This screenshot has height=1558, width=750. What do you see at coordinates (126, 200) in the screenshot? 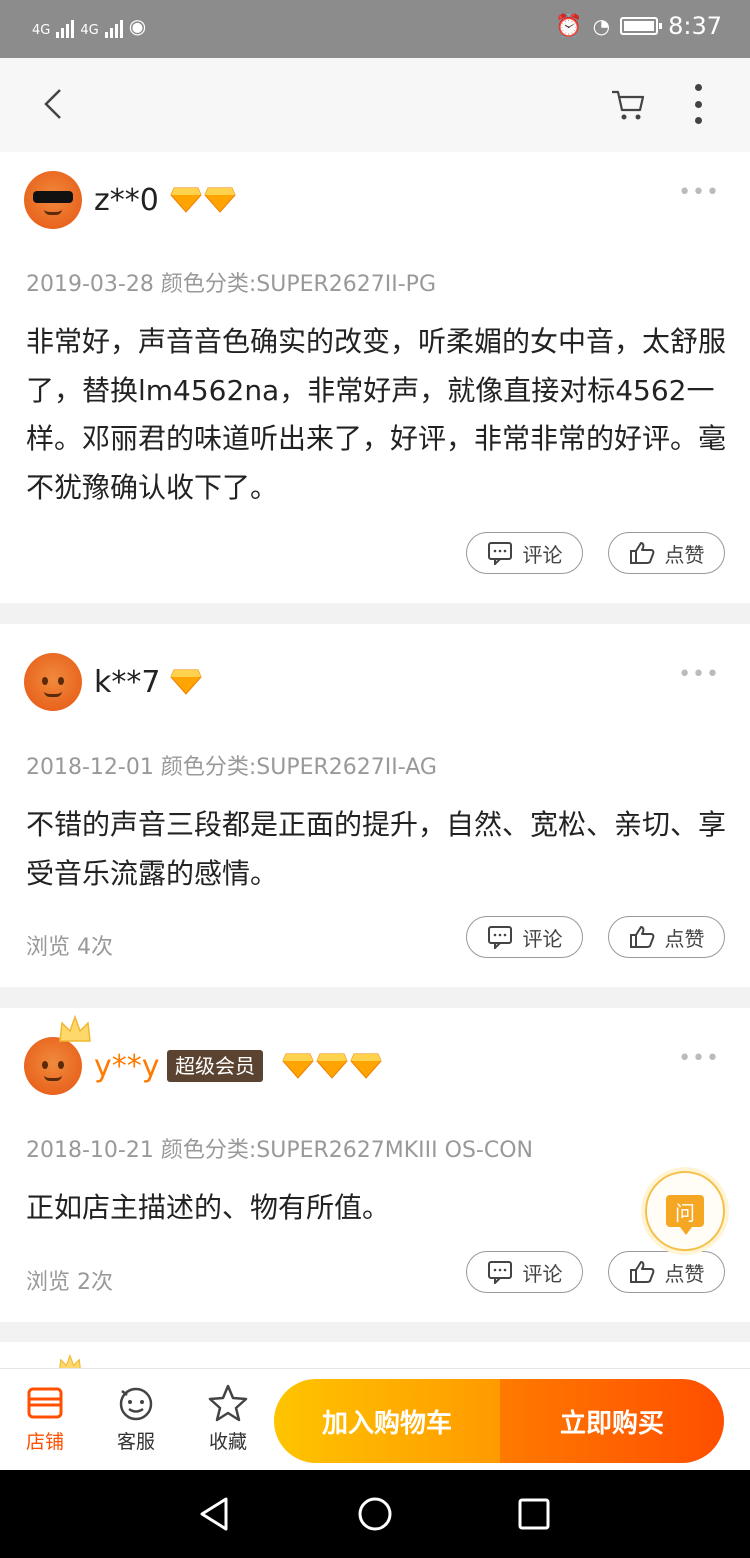
I see `review-username: z**0` at bounding box center [126, 200].